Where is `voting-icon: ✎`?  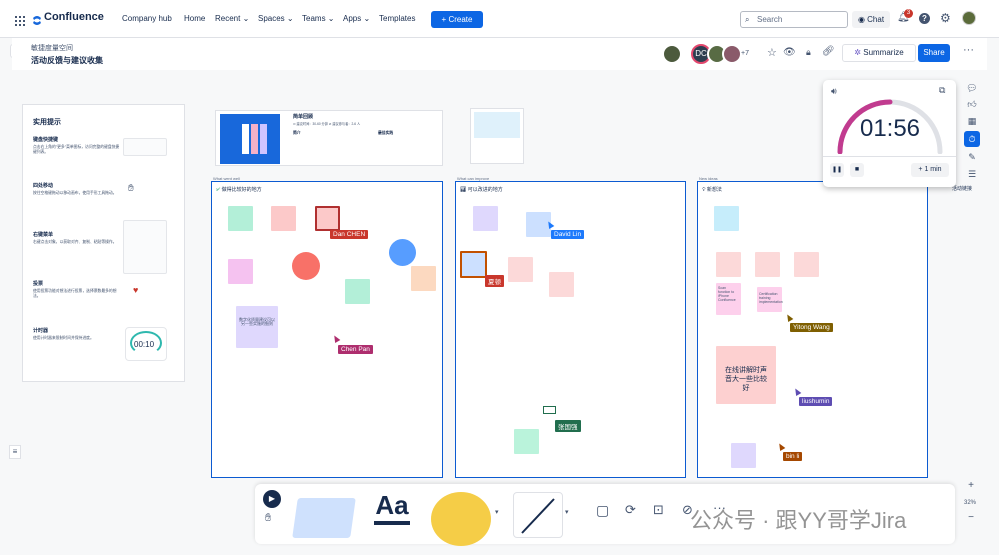 voting-icon: ✎ is located at coordinates (972, 157).